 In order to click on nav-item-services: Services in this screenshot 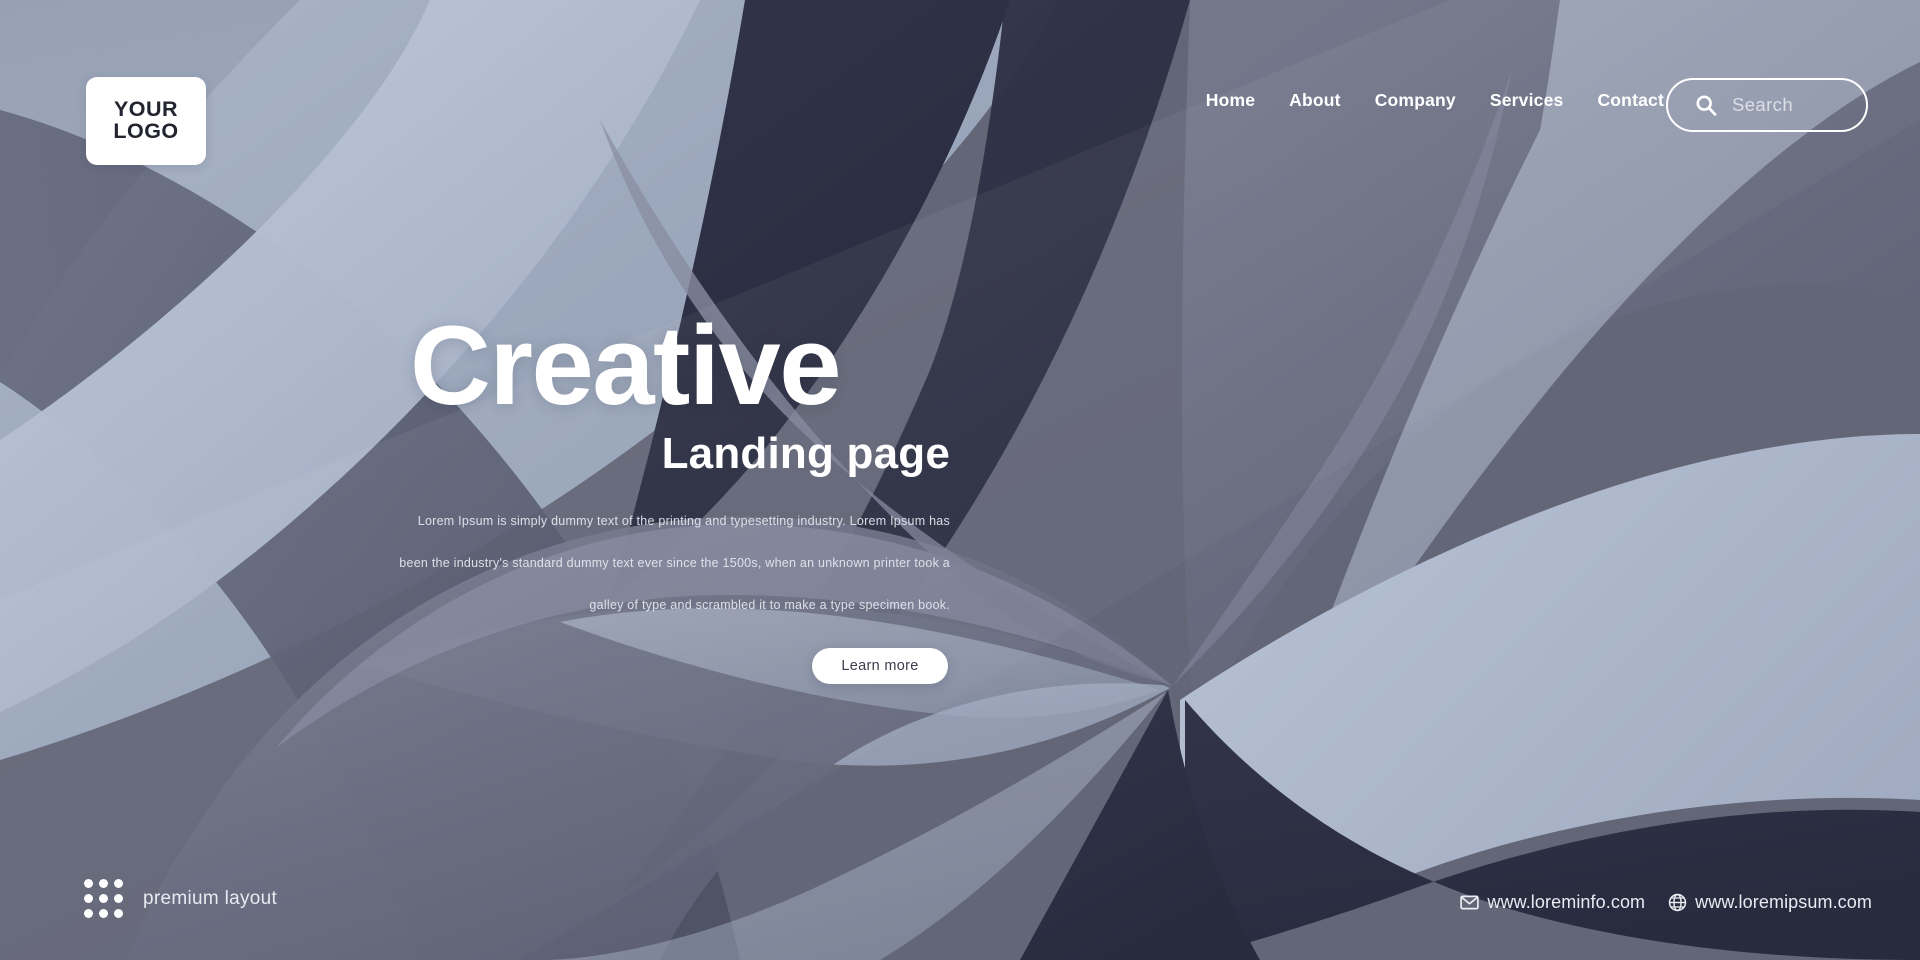, I will do `click(1527, 100)`.